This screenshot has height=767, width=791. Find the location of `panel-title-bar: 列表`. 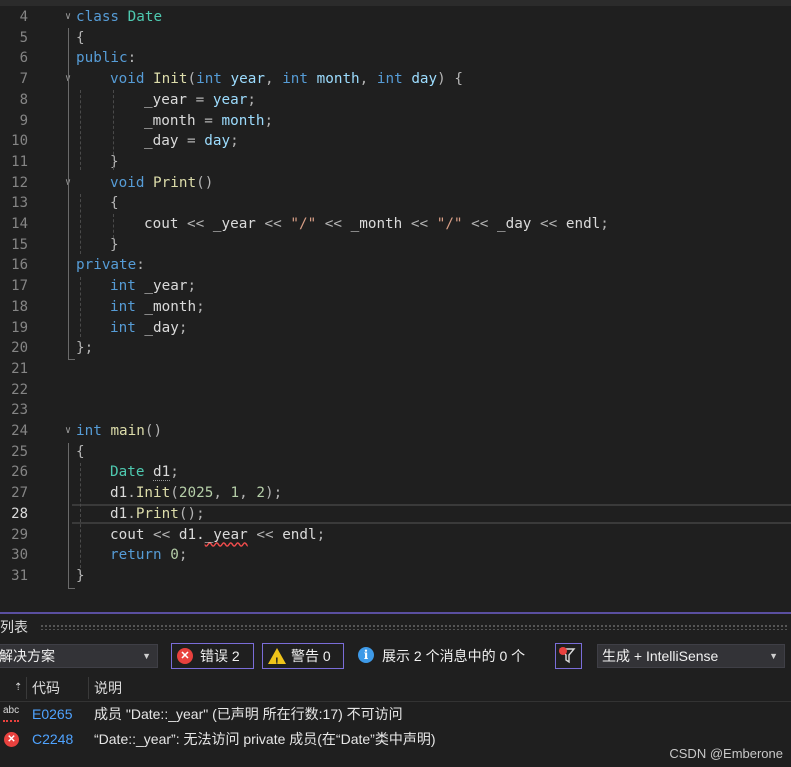

panel-title-bar: 列表 is located at coordinates (395, 627).